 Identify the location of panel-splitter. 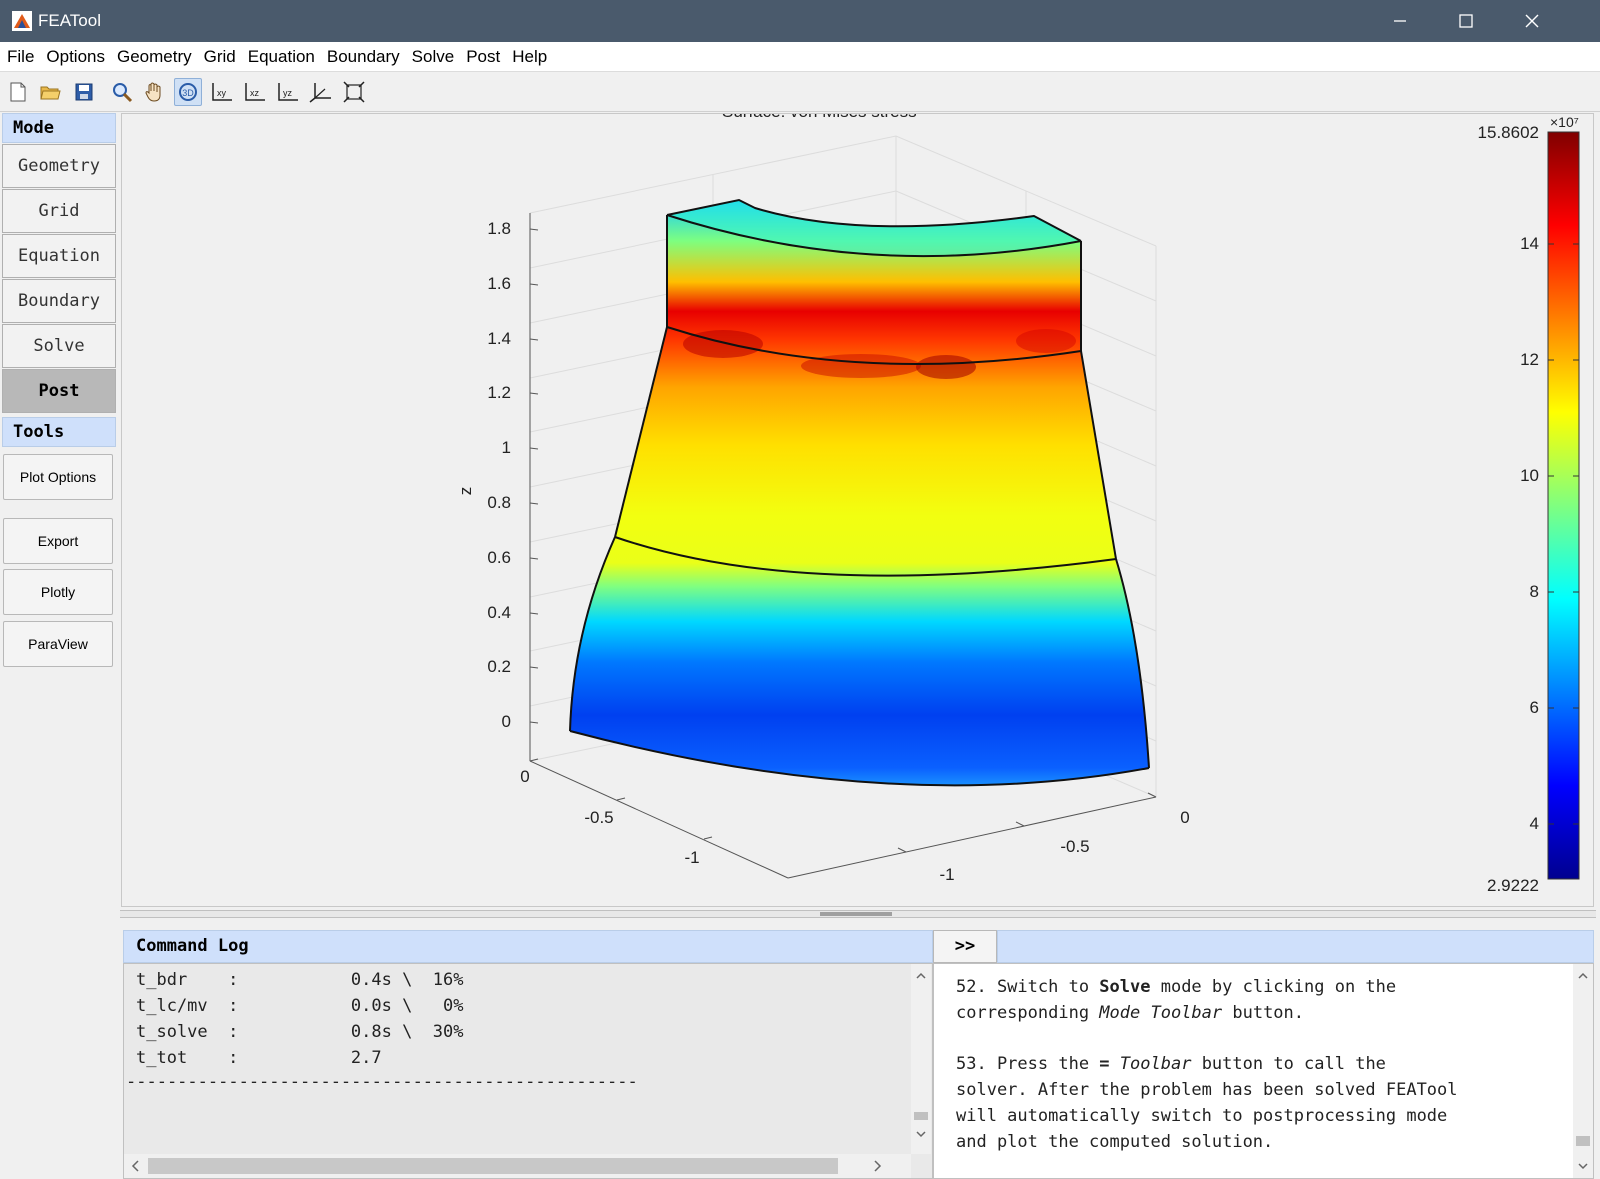
(858, 914).